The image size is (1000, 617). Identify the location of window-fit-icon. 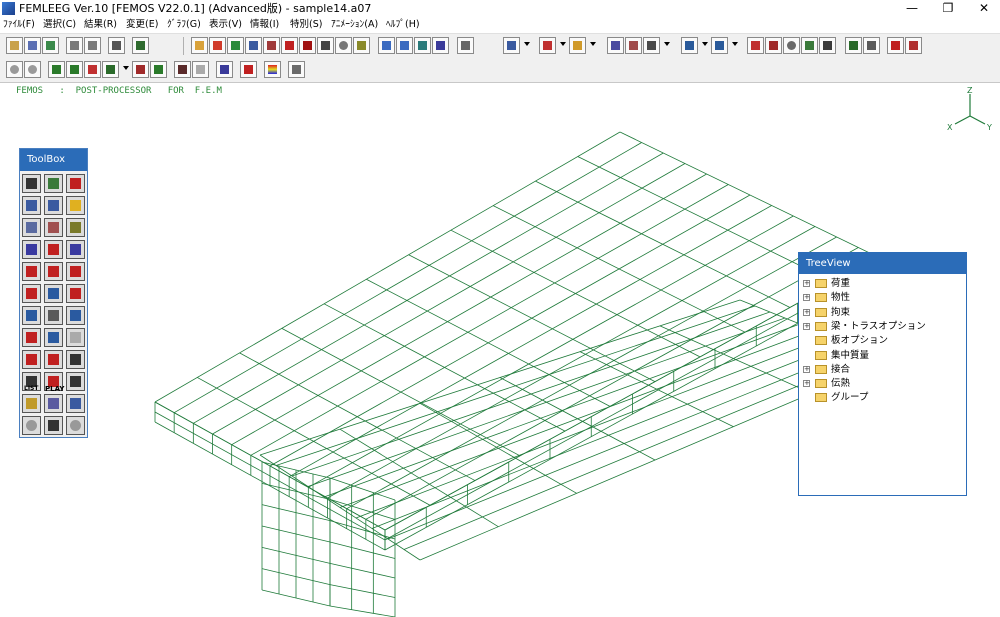
(853, 45).